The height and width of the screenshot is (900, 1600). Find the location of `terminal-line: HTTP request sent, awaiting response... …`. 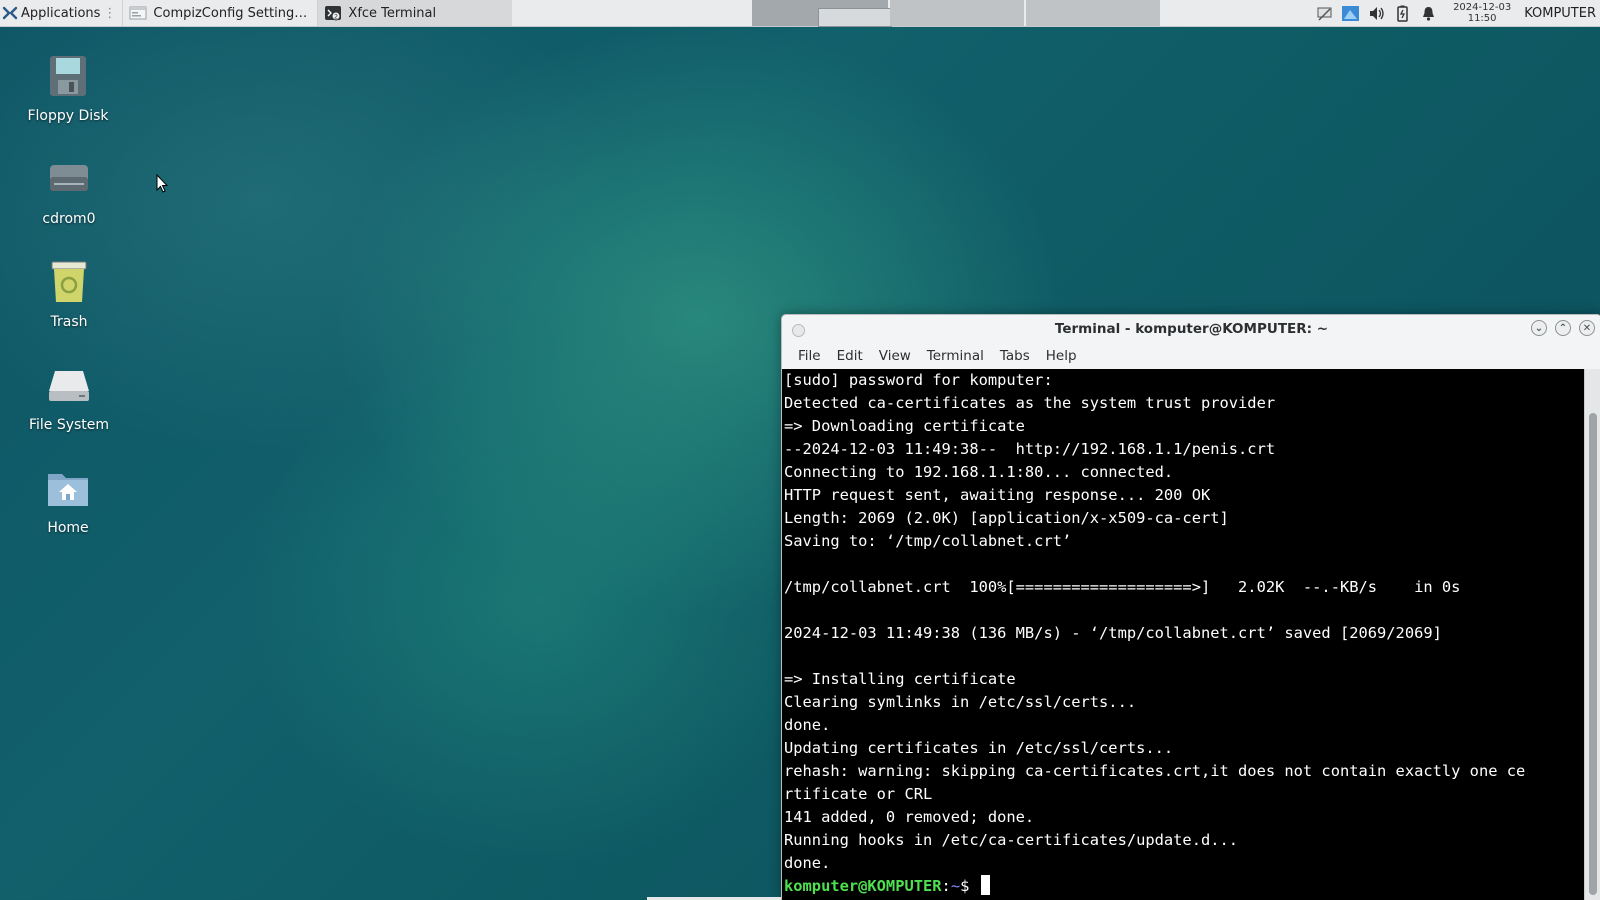

terminal-line: HTTP request sent, awaiting response... … is located at coordinates (997, 495).